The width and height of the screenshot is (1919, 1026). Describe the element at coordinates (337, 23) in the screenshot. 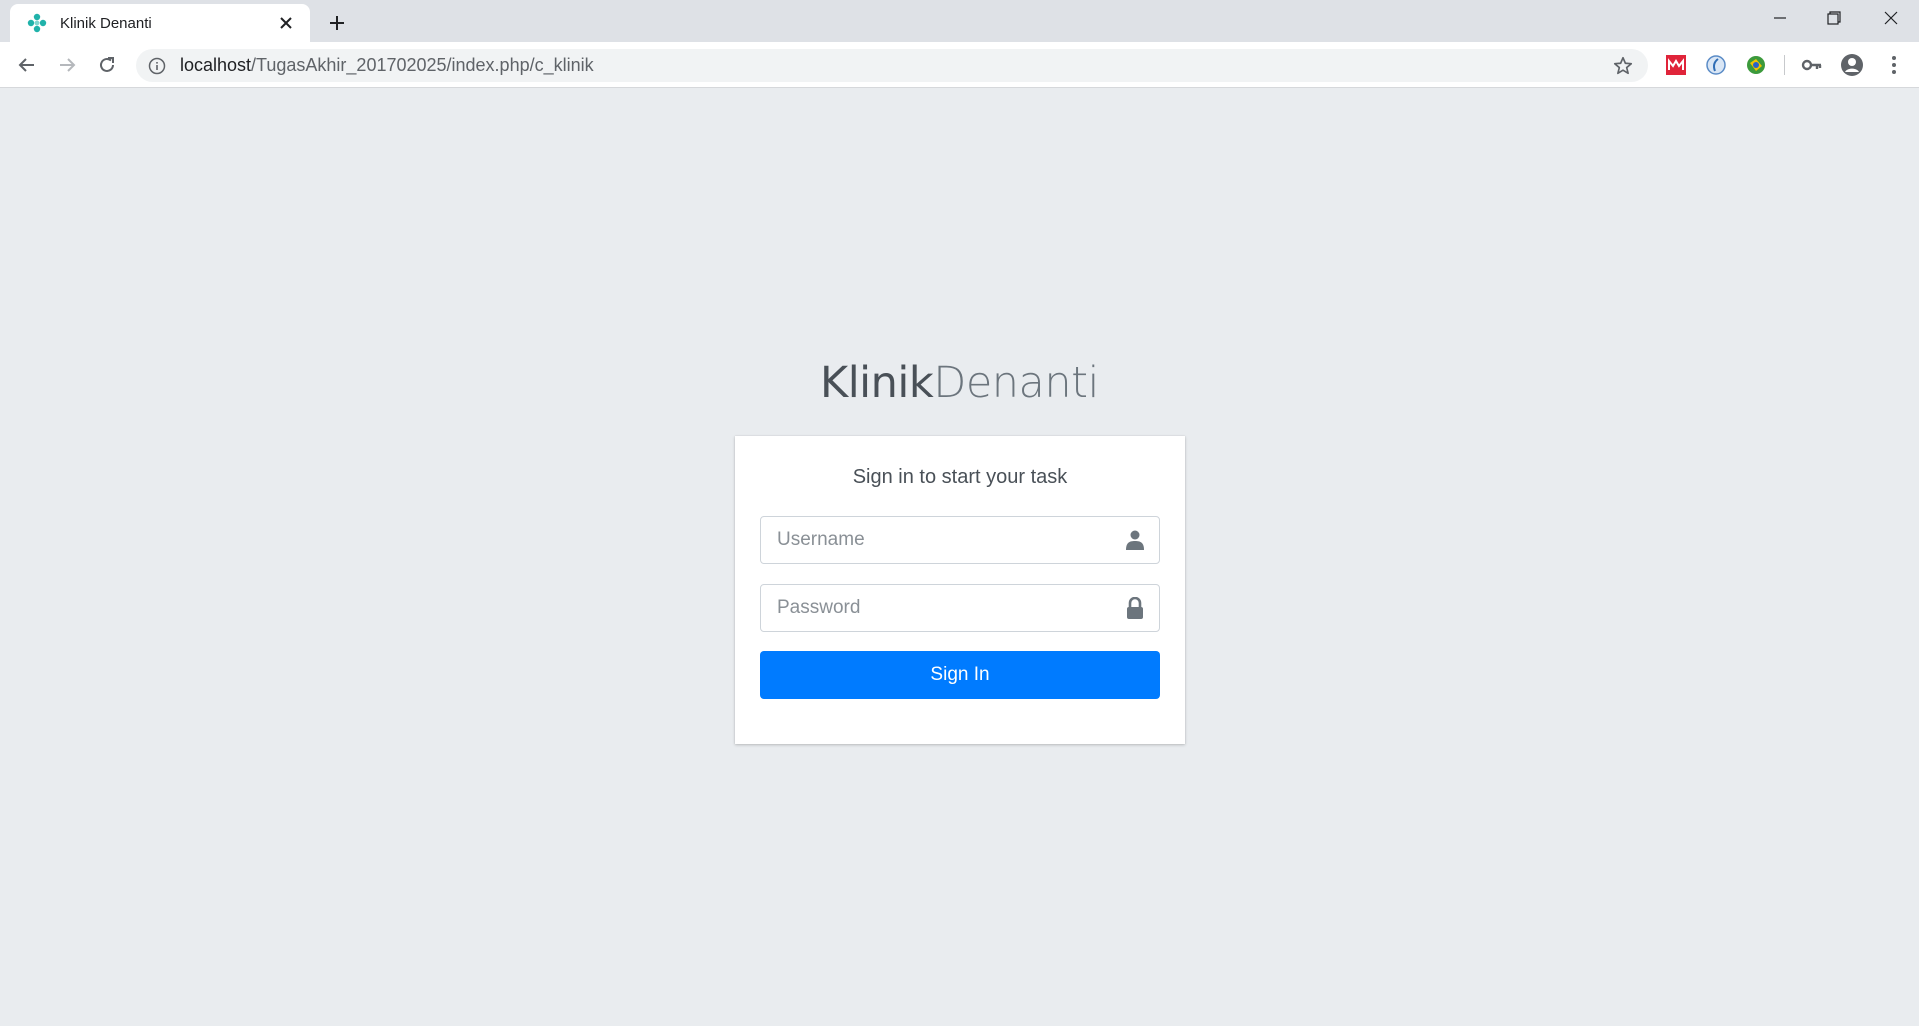

I see `new-tab-icon` at that location.